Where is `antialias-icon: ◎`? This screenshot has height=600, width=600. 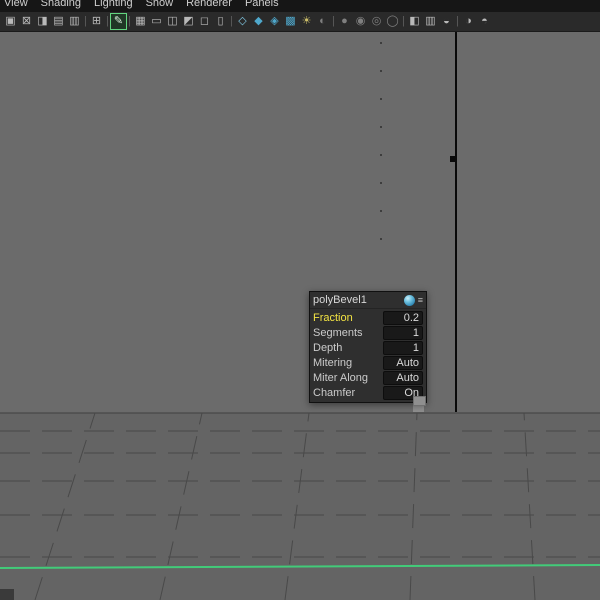
antialias-icon: ◎ is located at coordinates (376, 21).